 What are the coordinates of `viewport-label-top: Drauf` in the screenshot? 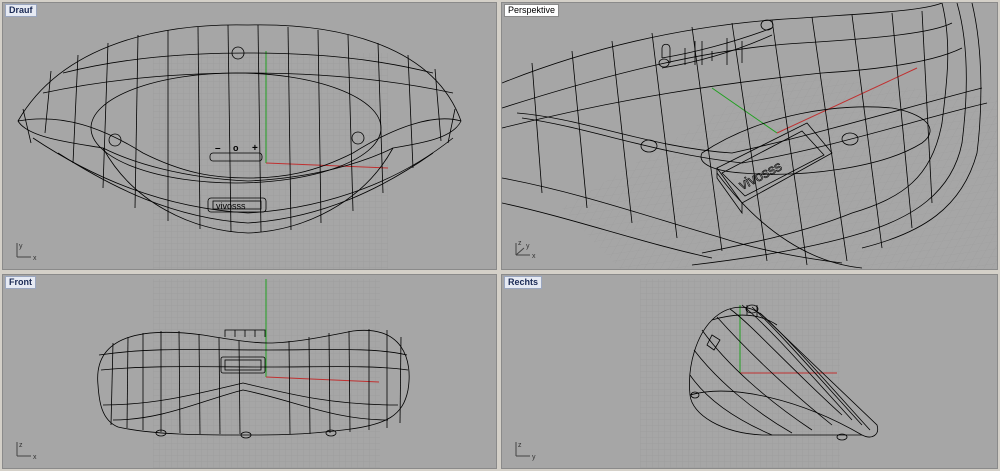 It's located at (21, 10).